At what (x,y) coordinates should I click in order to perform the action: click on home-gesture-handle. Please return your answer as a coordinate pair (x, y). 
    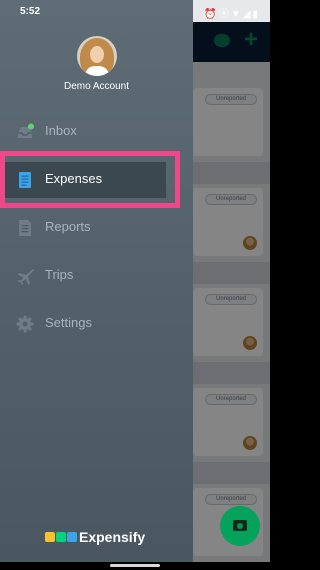
    Looking at the image, I should click on (135, 565).